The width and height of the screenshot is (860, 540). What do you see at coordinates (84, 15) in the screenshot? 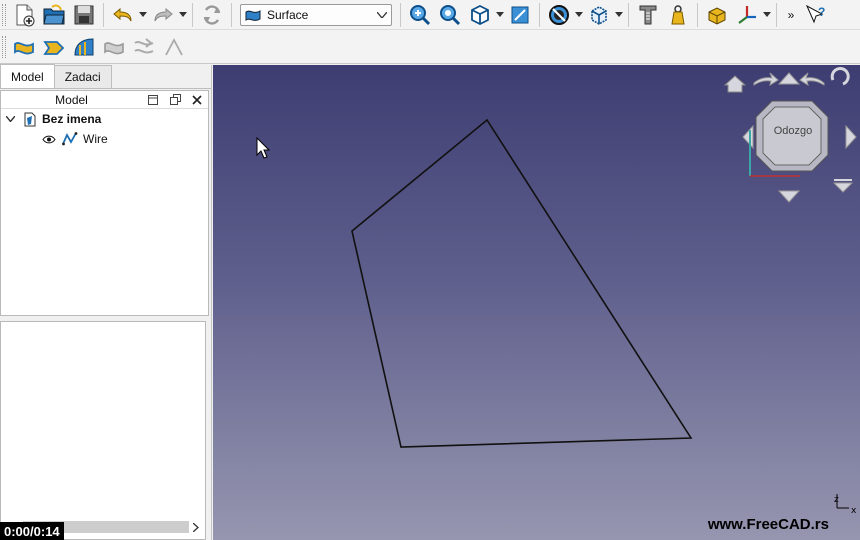
I see `save-document-icon` at bounding box center [84, 15].